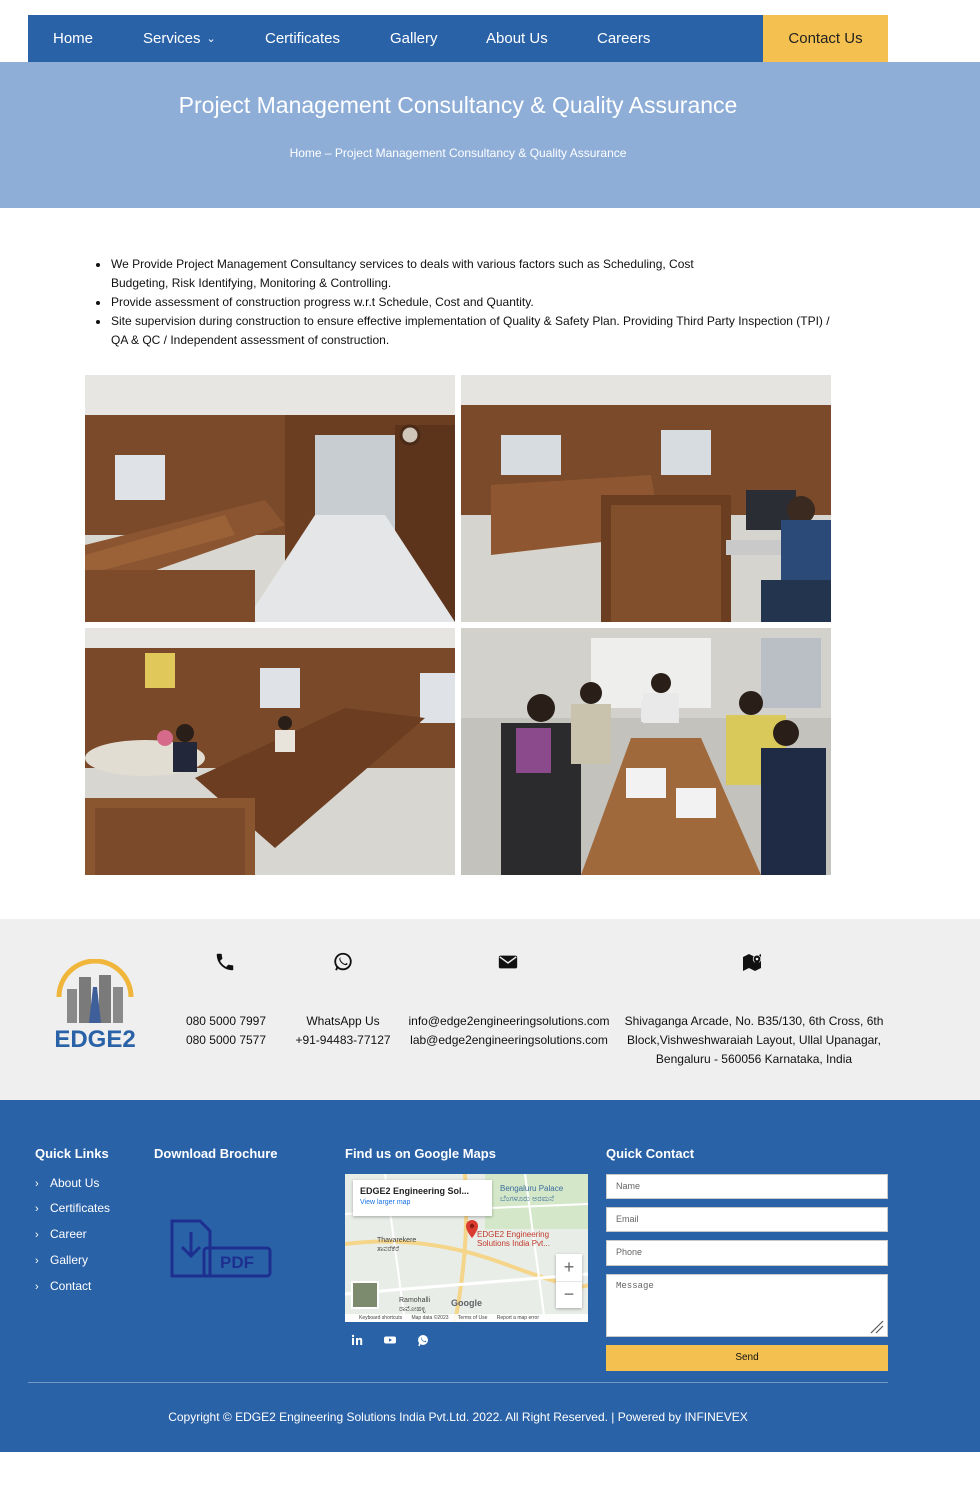 Image resolution: width=980 pixels, height=1510 pixels. What do you see at coordinates (396, 1245) in the screenshot?
I see `map-place-label: Thavarekere ತಾವರೆಕೆರೆ` at bounding box center [396, 1245].